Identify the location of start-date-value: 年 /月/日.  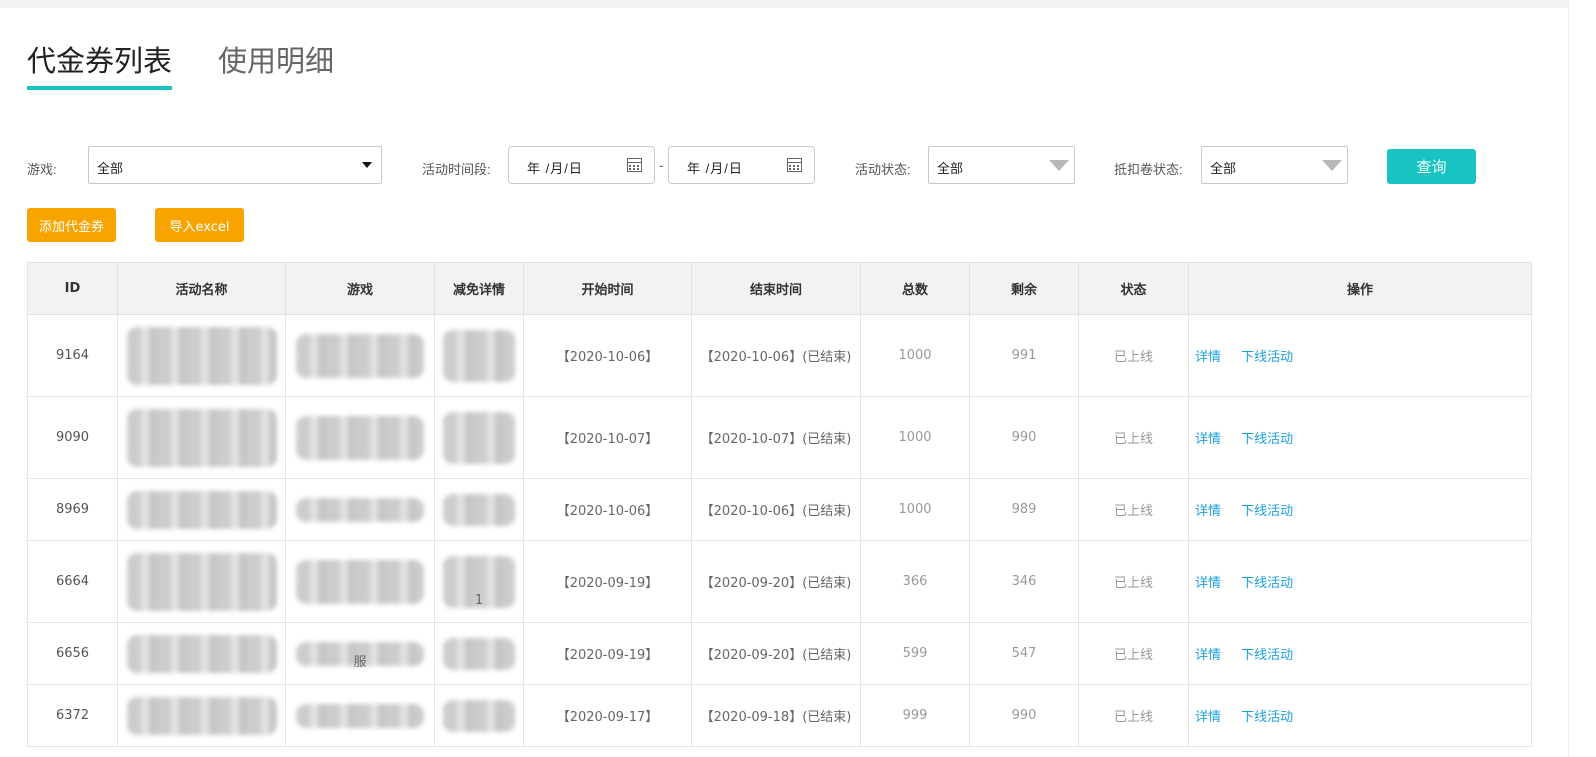
(555, 168).